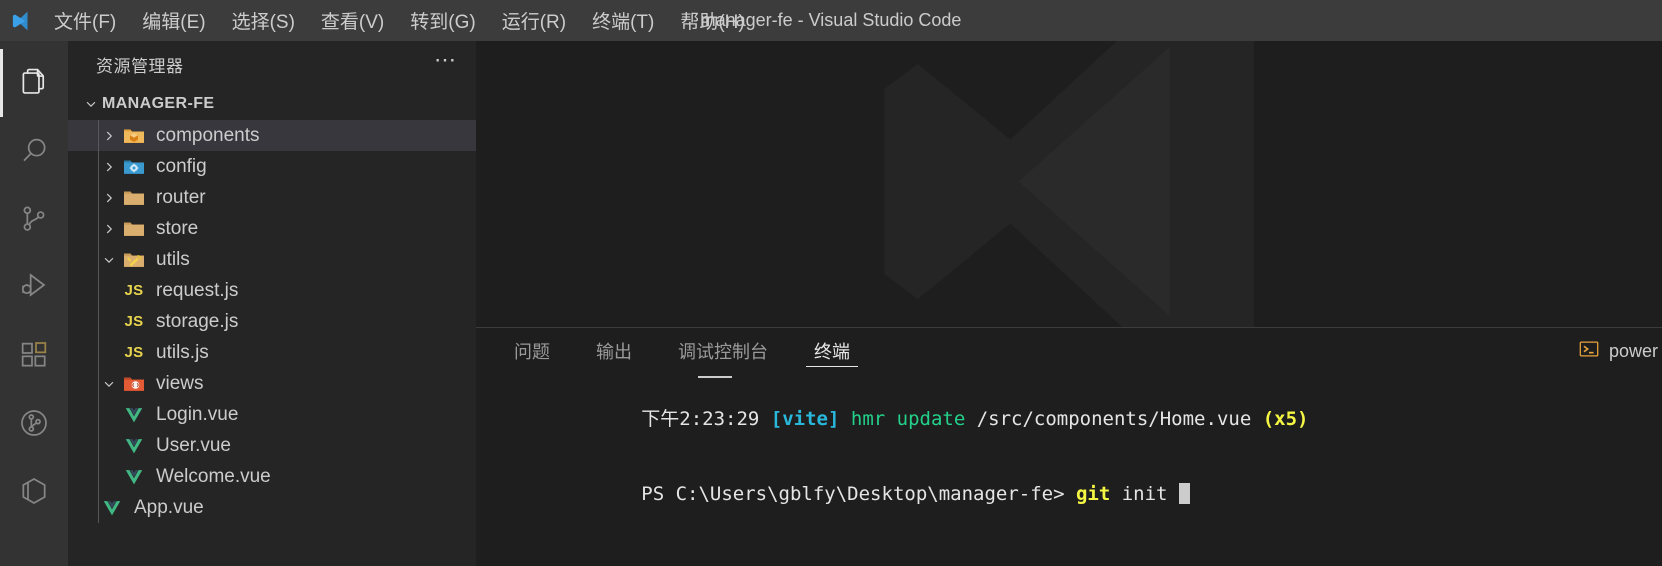  I want to click on activity-bar-gitlens, so click(34, 423).